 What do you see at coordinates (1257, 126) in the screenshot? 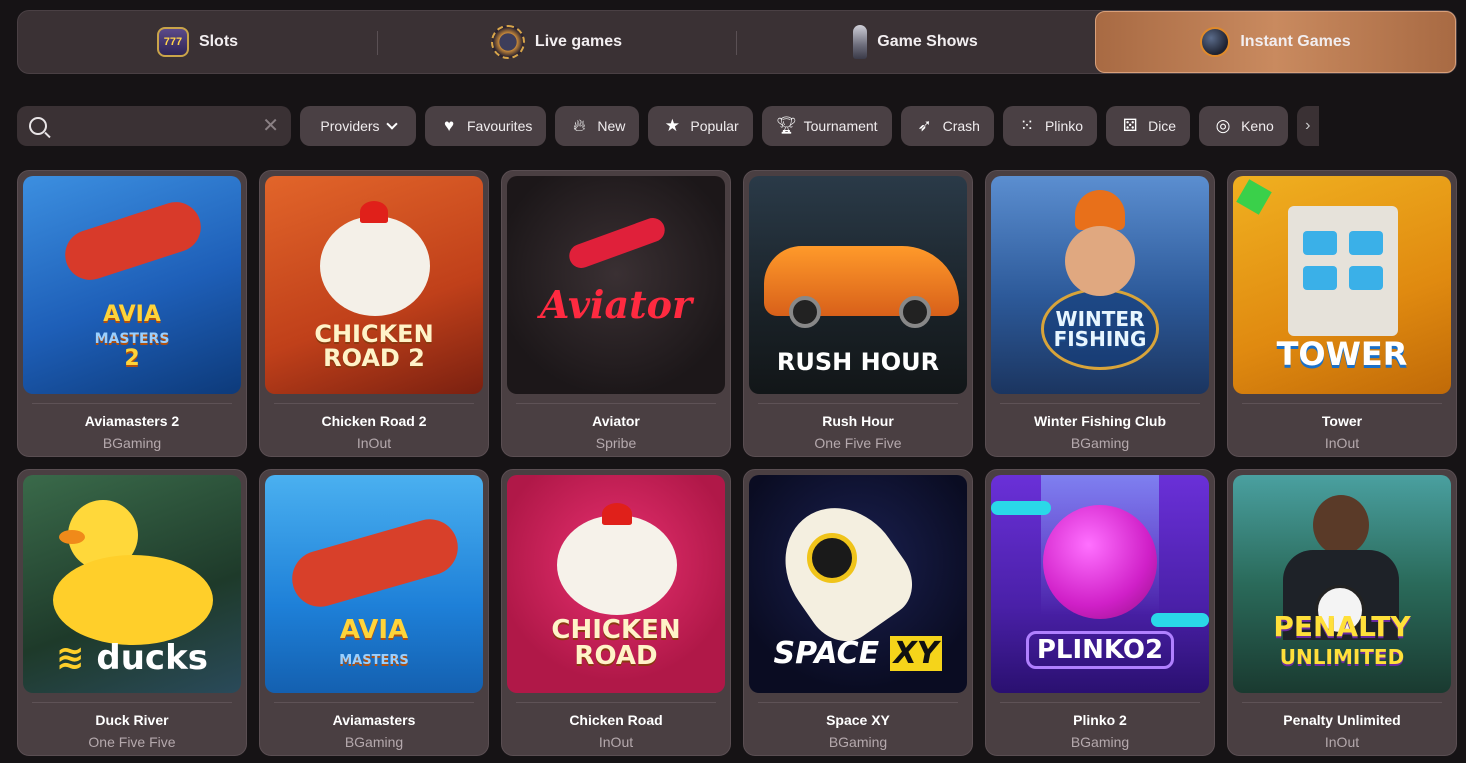
I see `chip-label: Keno` at bounding box center [1257, 126].